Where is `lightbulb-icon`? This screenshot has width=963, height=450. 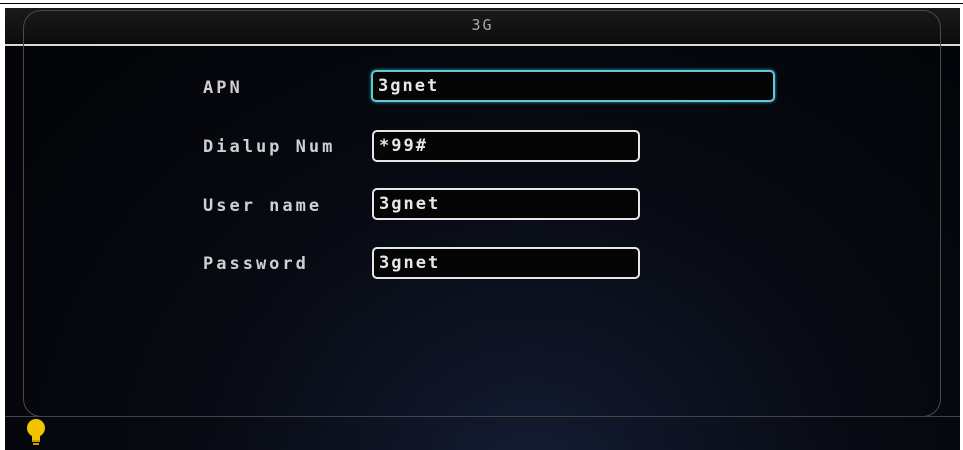
lightbulb-icon is located at coordinates (36, 432).